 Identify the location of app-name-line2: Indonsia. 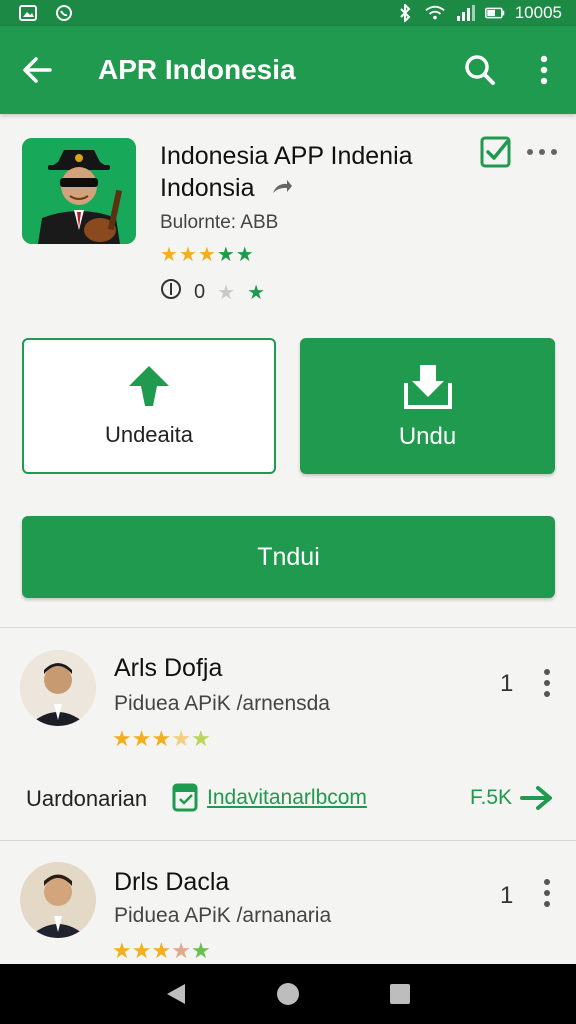
(207, 188).